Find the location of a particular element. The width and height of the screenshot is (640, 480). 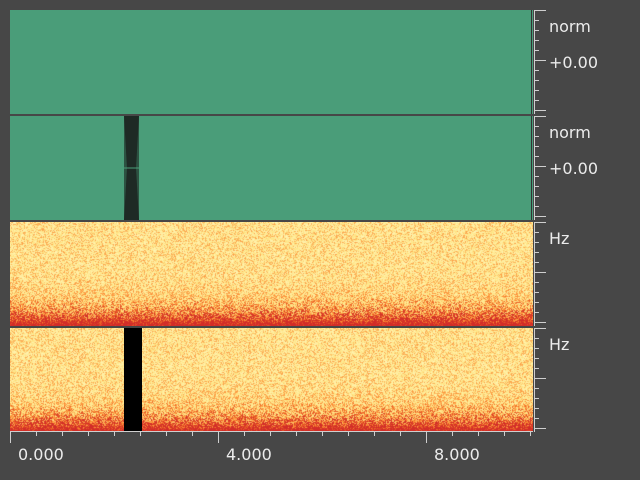

time-label: 8.000 is located at coordinates (457, 454).